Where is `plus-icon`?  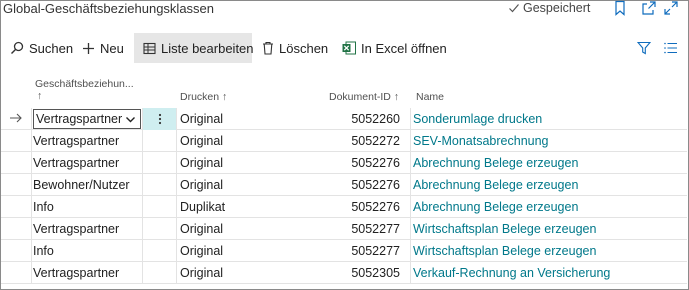
plus-icon is located at coordinates (88, 48).